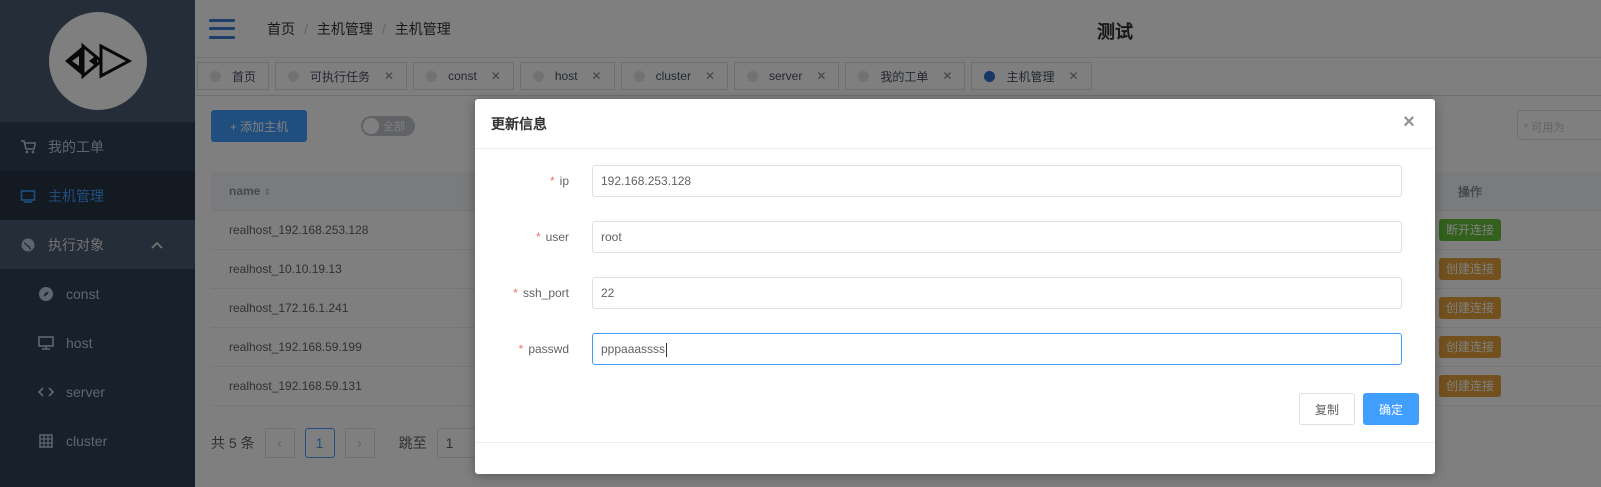  I want to click on user-label: * user, so click(552, 237).